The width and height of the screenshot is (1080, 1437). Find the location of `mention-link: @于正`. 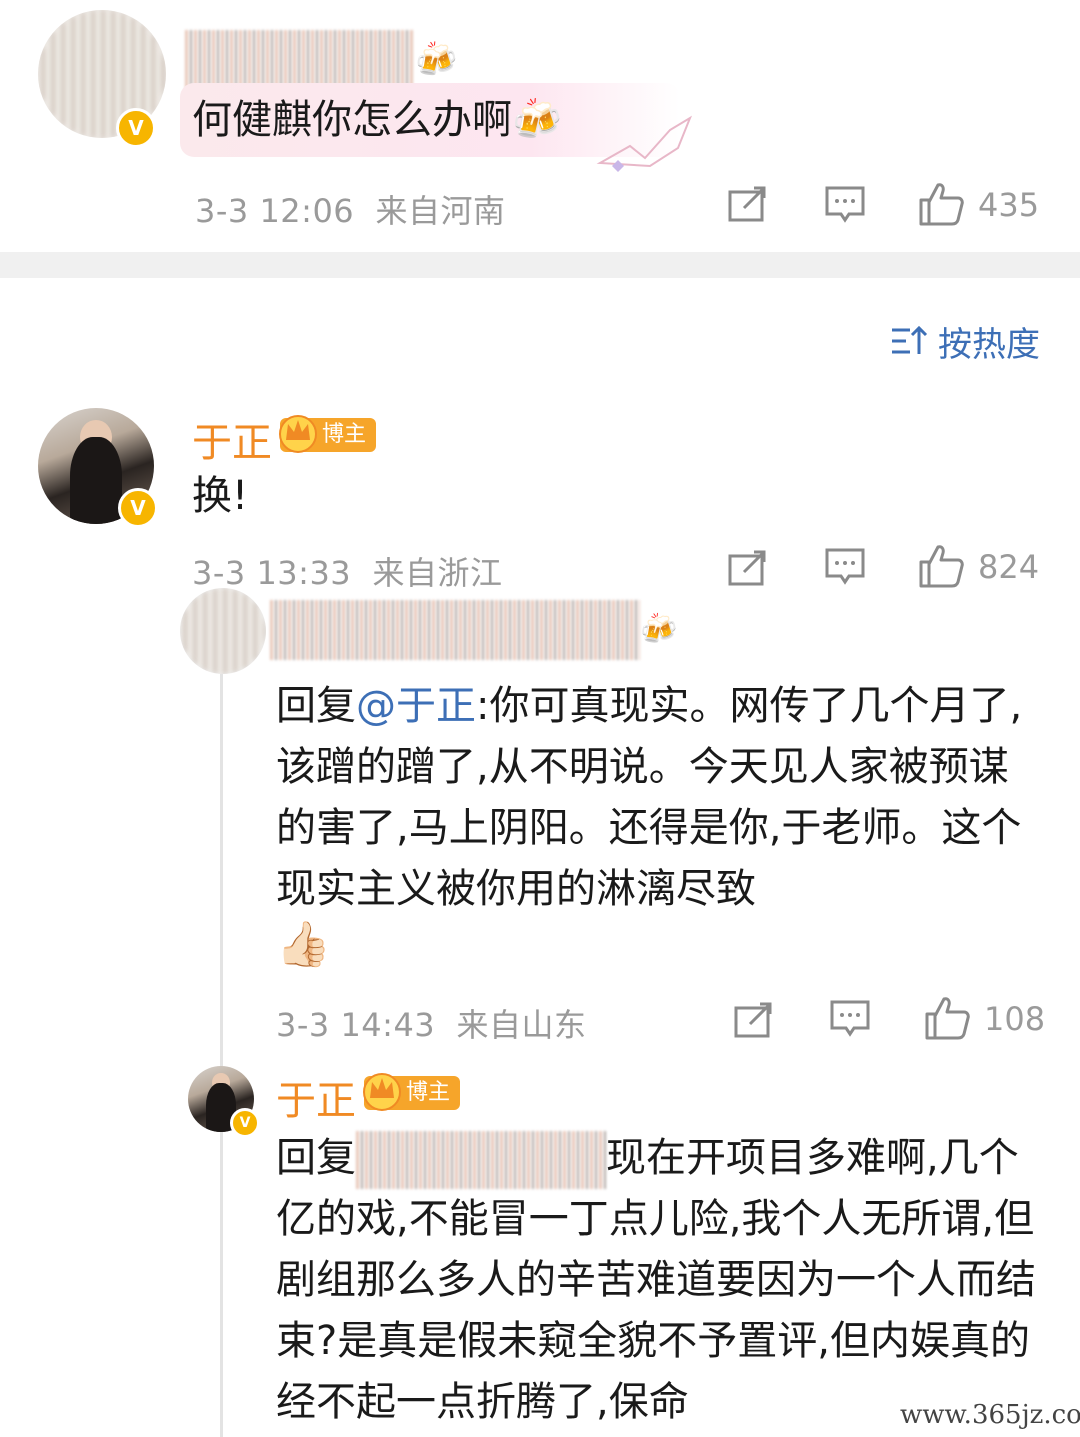

mention-link: @于正 is located at coordinates (416, 706).